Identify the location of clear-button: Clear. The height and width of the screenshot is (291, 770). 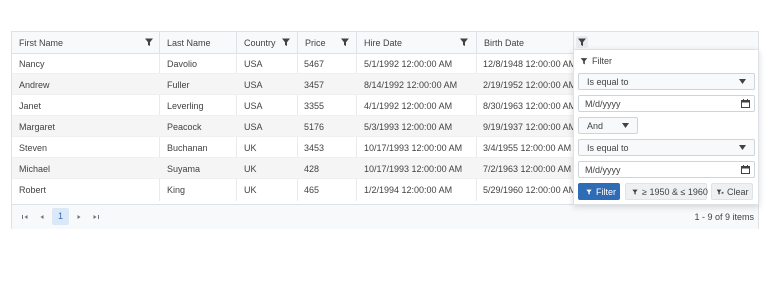
(732, 191).